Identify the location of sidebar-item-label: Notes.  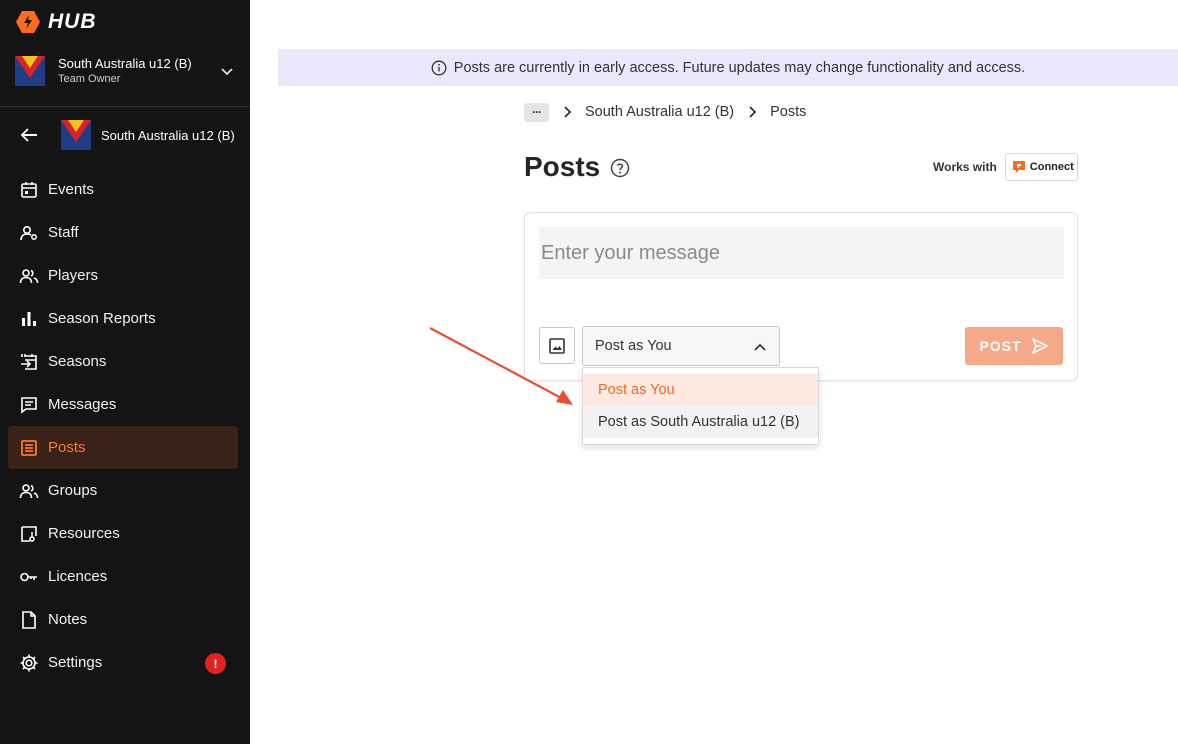
(68, 619).